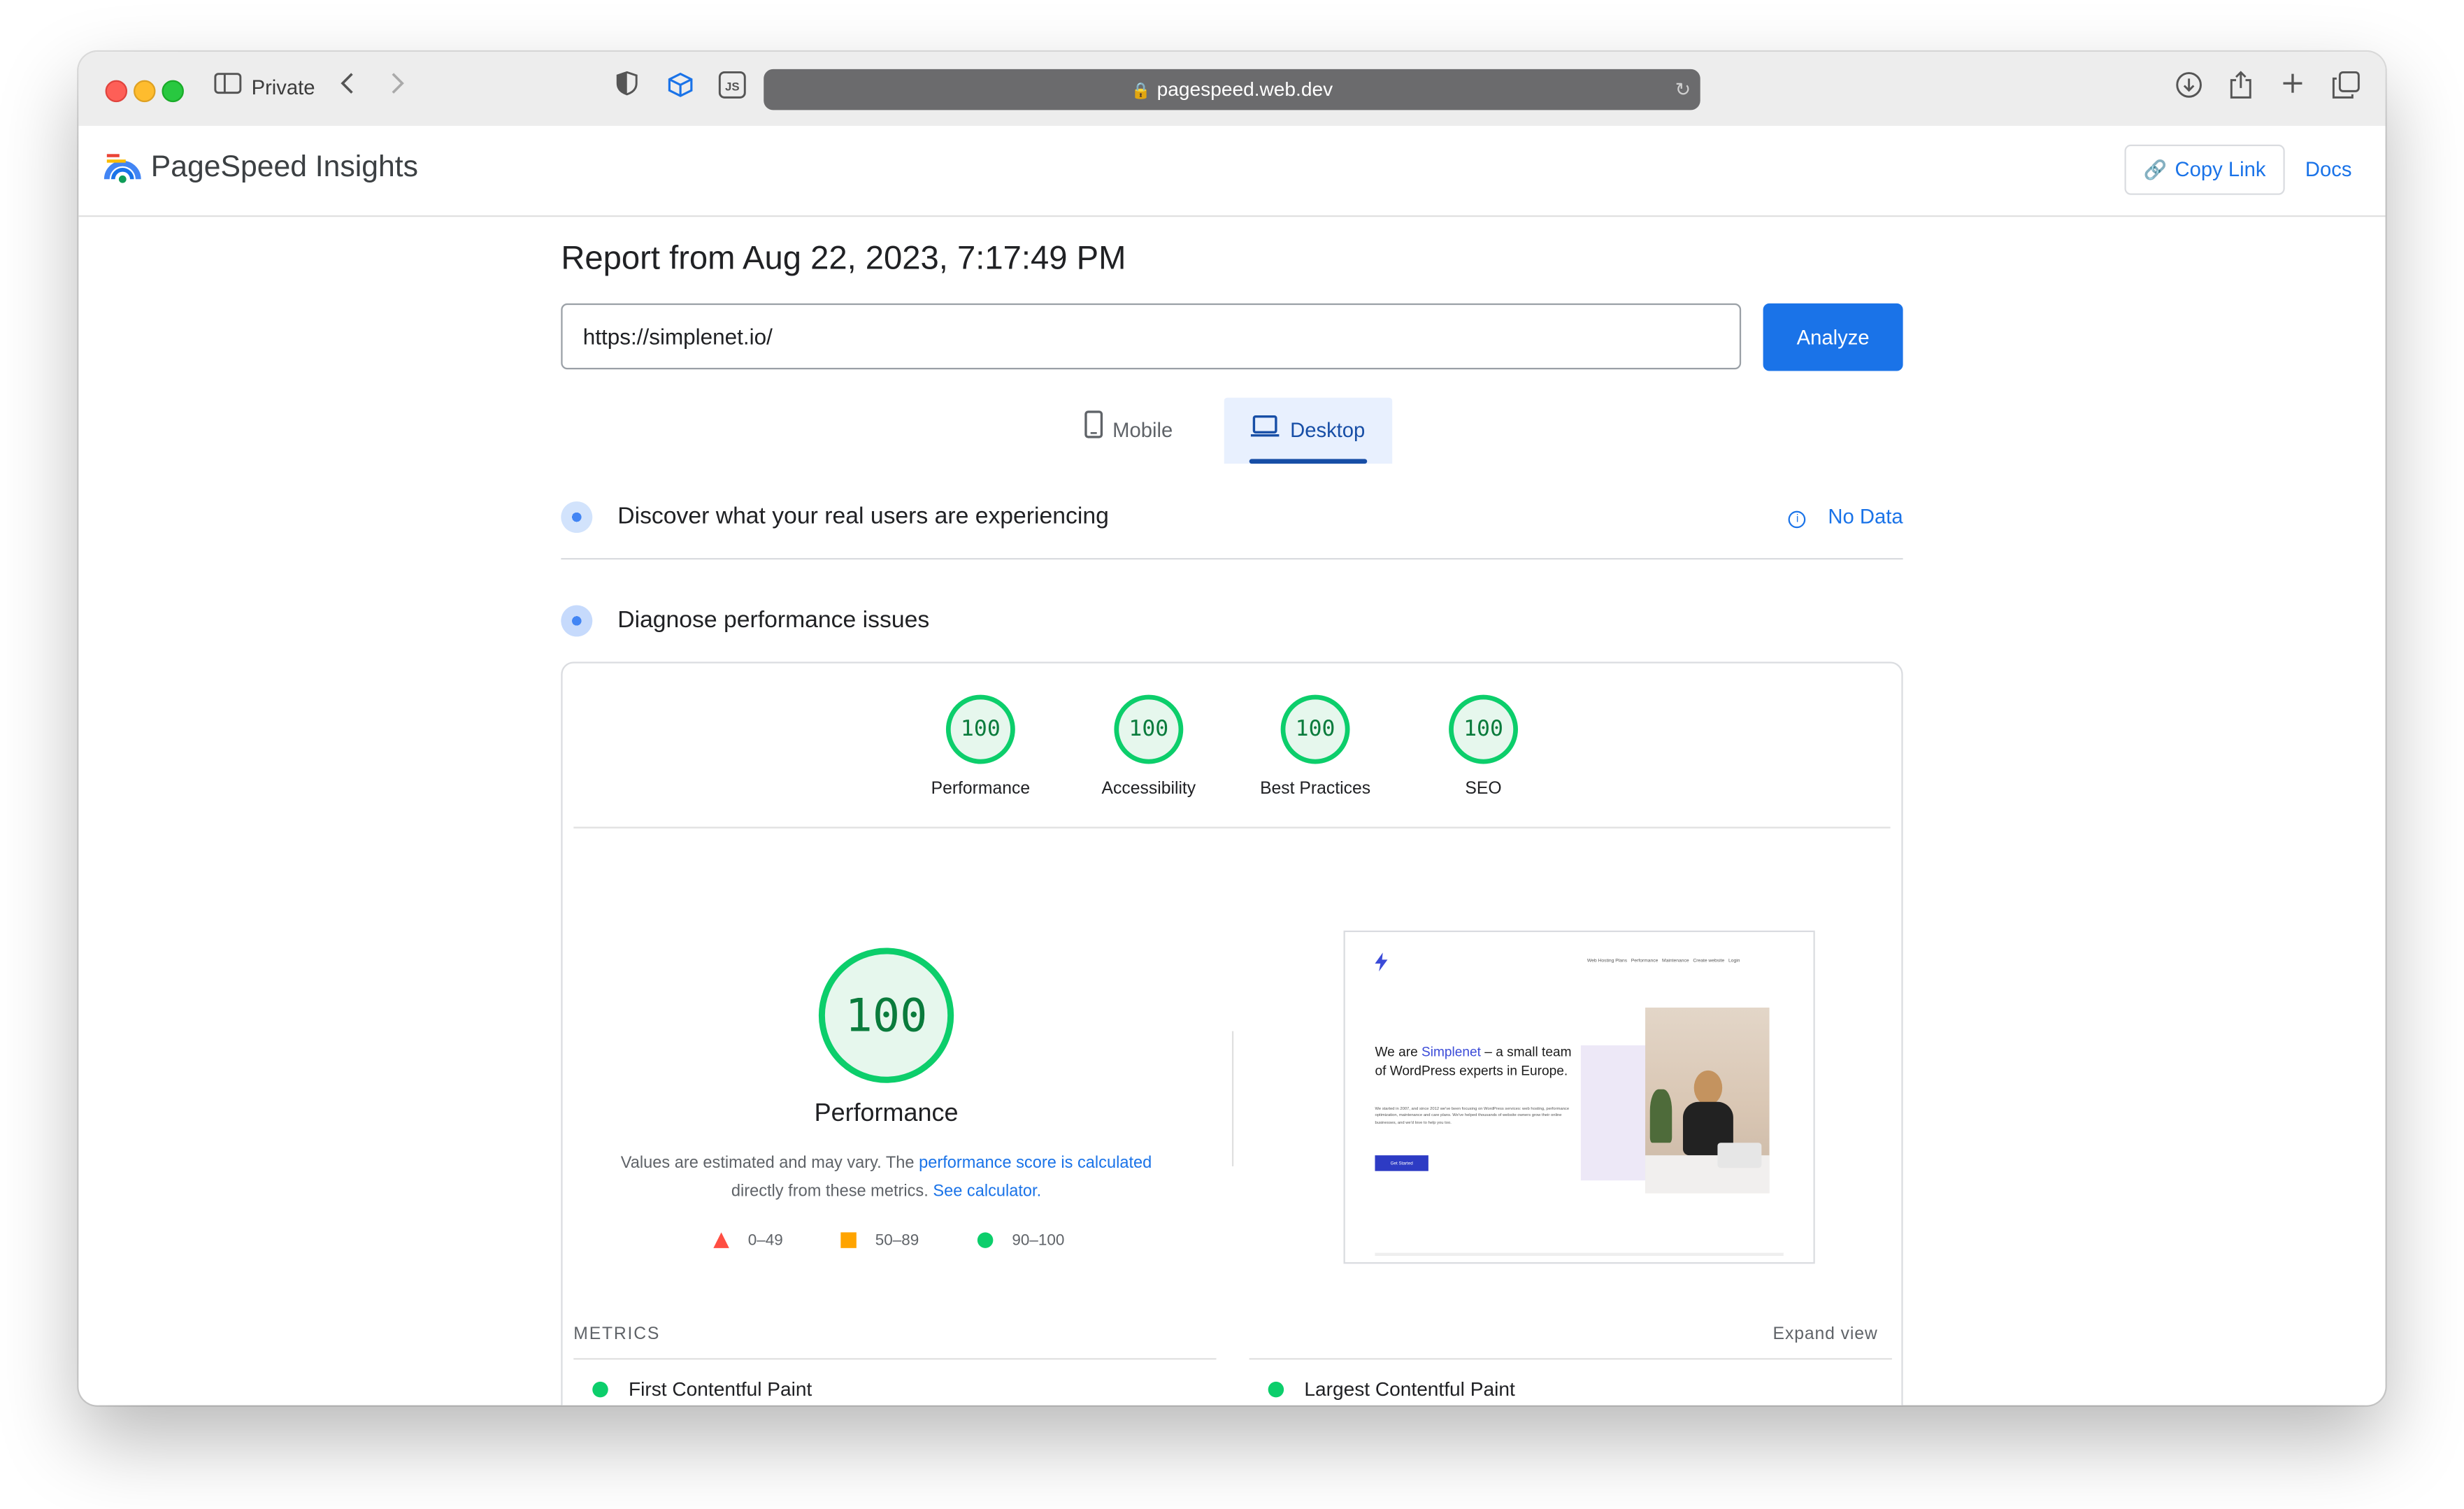 The height and width of the screenshot is (1509, 2464). I want to click on no-data-link: i No Data, so click(1846, 517).